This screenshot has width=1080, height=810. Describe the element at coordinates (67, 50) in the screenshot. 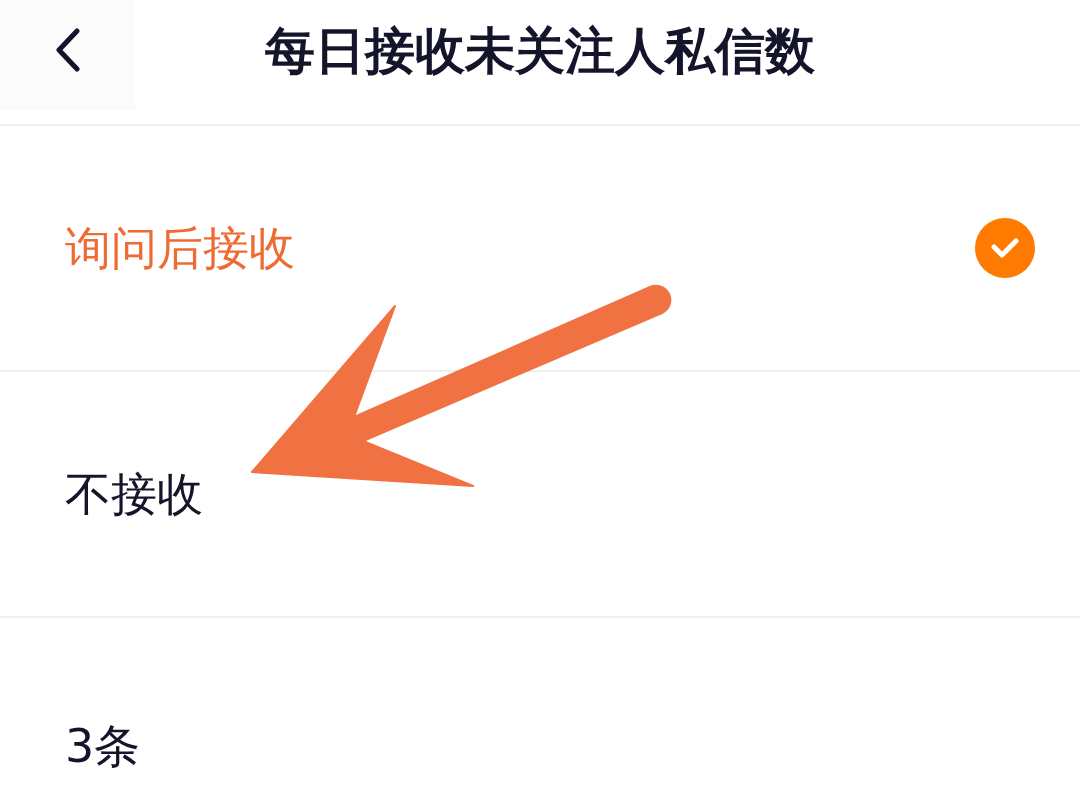

I see `back-chevron-icon` at that location.